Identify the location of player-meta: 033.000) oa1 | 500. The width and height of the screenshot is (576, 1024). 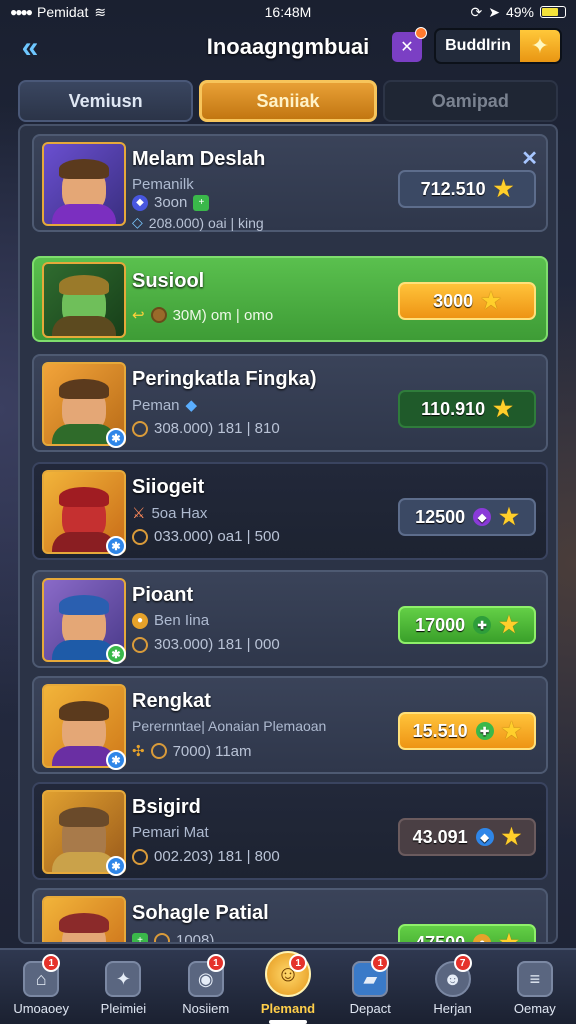
(206, 536).